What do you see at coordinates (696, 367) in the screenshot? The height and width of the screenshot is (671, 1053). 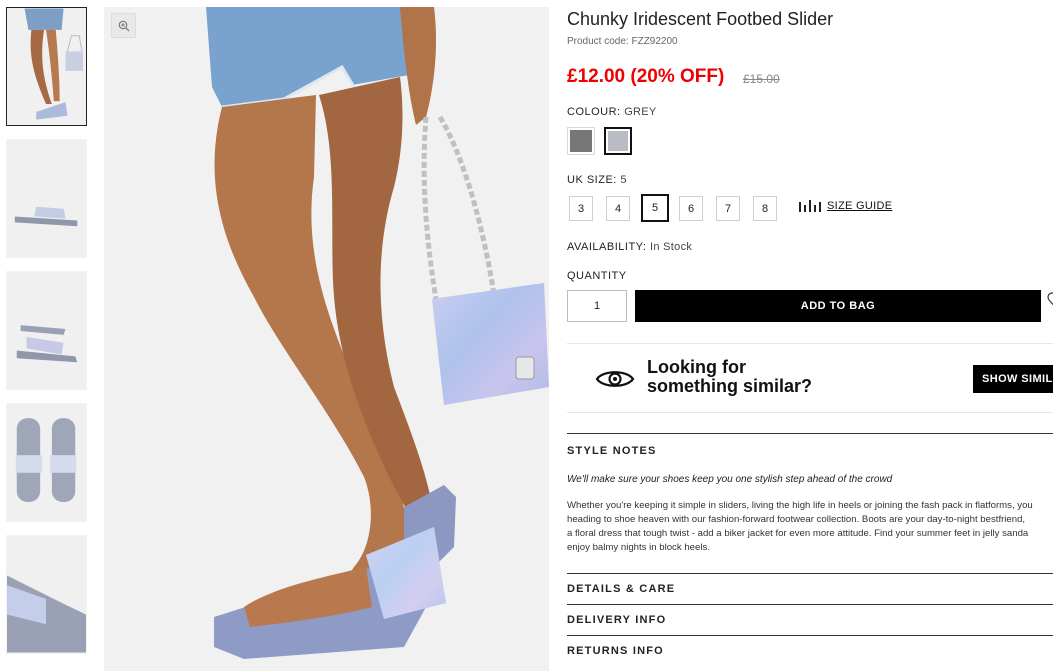 I see `similar-heading-line1: Looking for` at bounding box center [696, 367].